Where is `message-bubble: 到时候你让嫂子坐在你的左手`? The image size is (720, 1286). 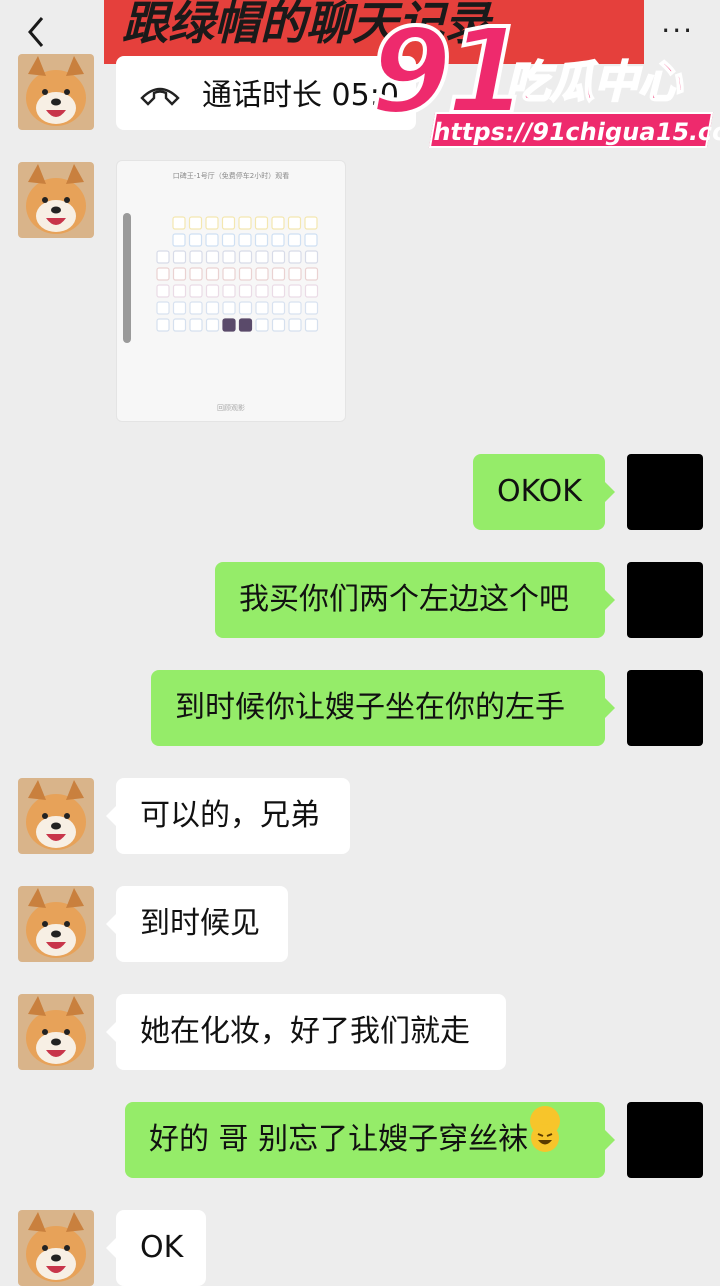
message-bubble: 到时候你让嫂子坐在你的左手 is located at coordinates (383, 708).